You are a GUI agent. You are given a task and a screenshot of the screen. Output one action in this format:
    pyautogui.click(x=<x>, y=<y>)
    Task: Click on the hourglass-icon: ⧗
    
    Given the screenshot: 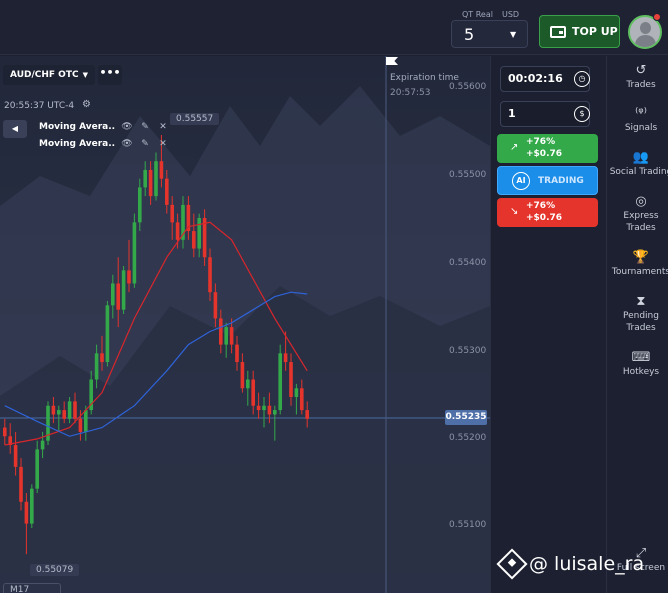 What is the action you would take?
    pyautogui.click(x=641, y=301)
    